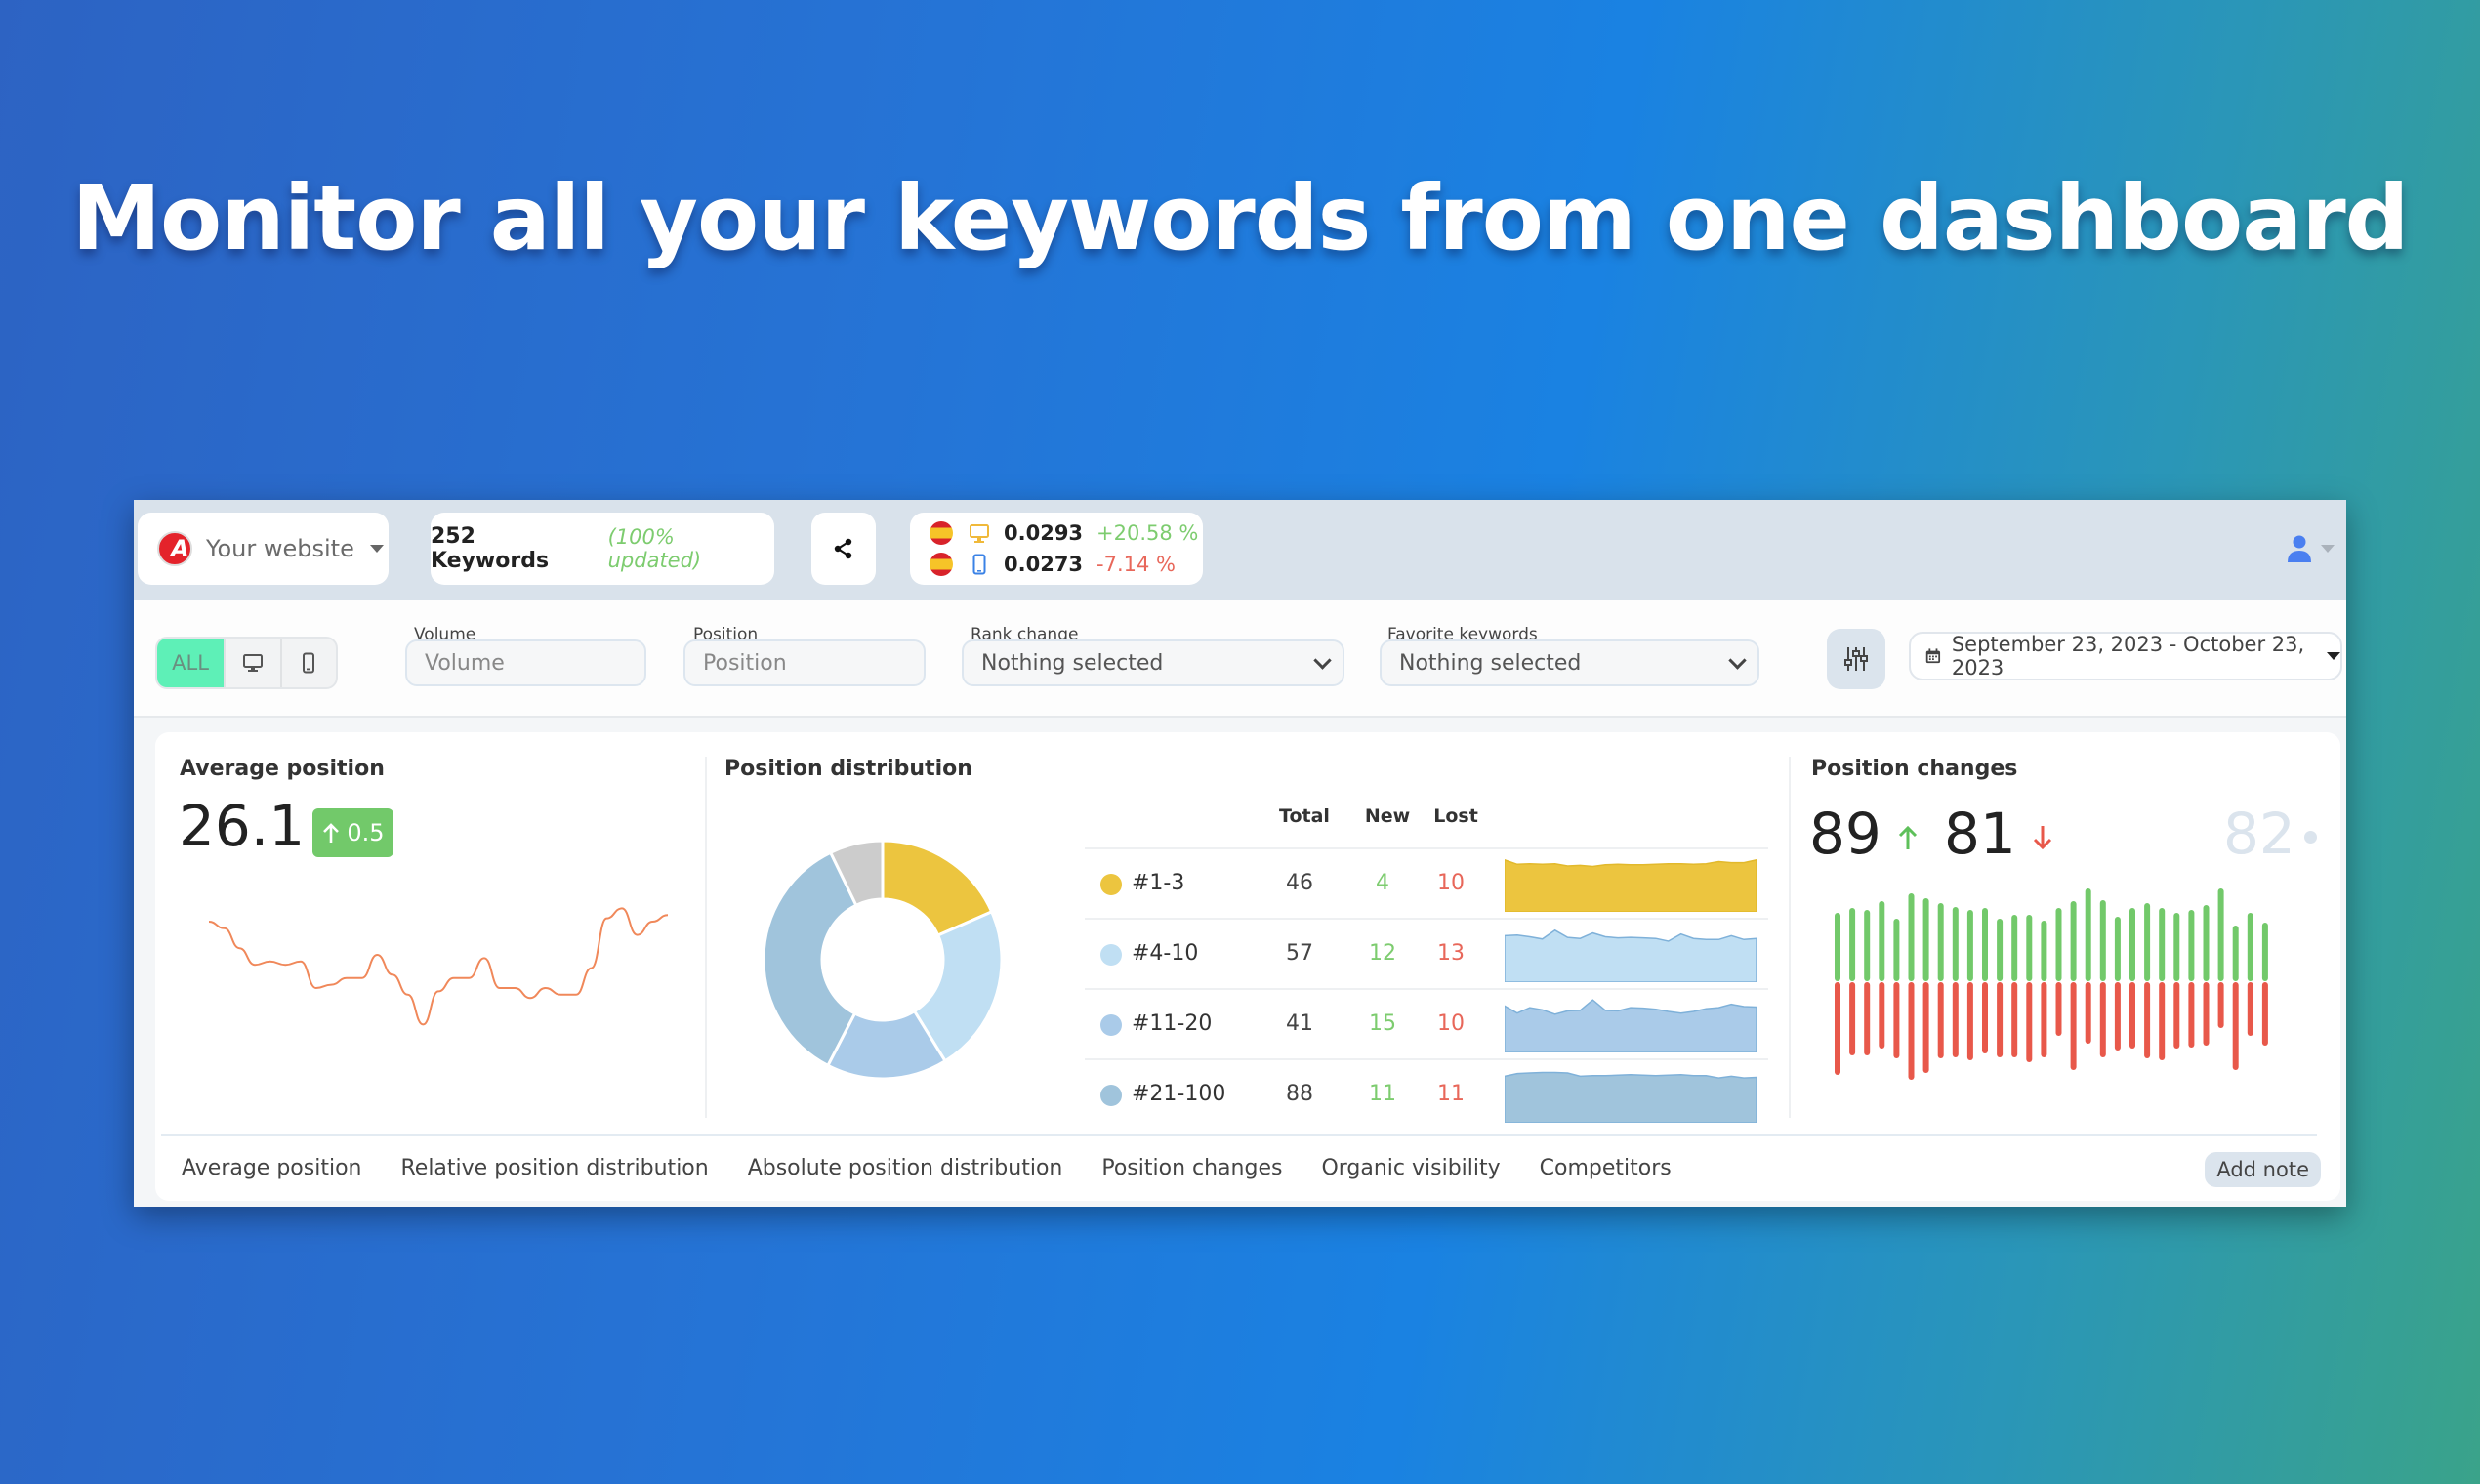 This screenshot has width=2480, height=1484. I want to click on unchanged-dot-icon, so click(2310, 838).